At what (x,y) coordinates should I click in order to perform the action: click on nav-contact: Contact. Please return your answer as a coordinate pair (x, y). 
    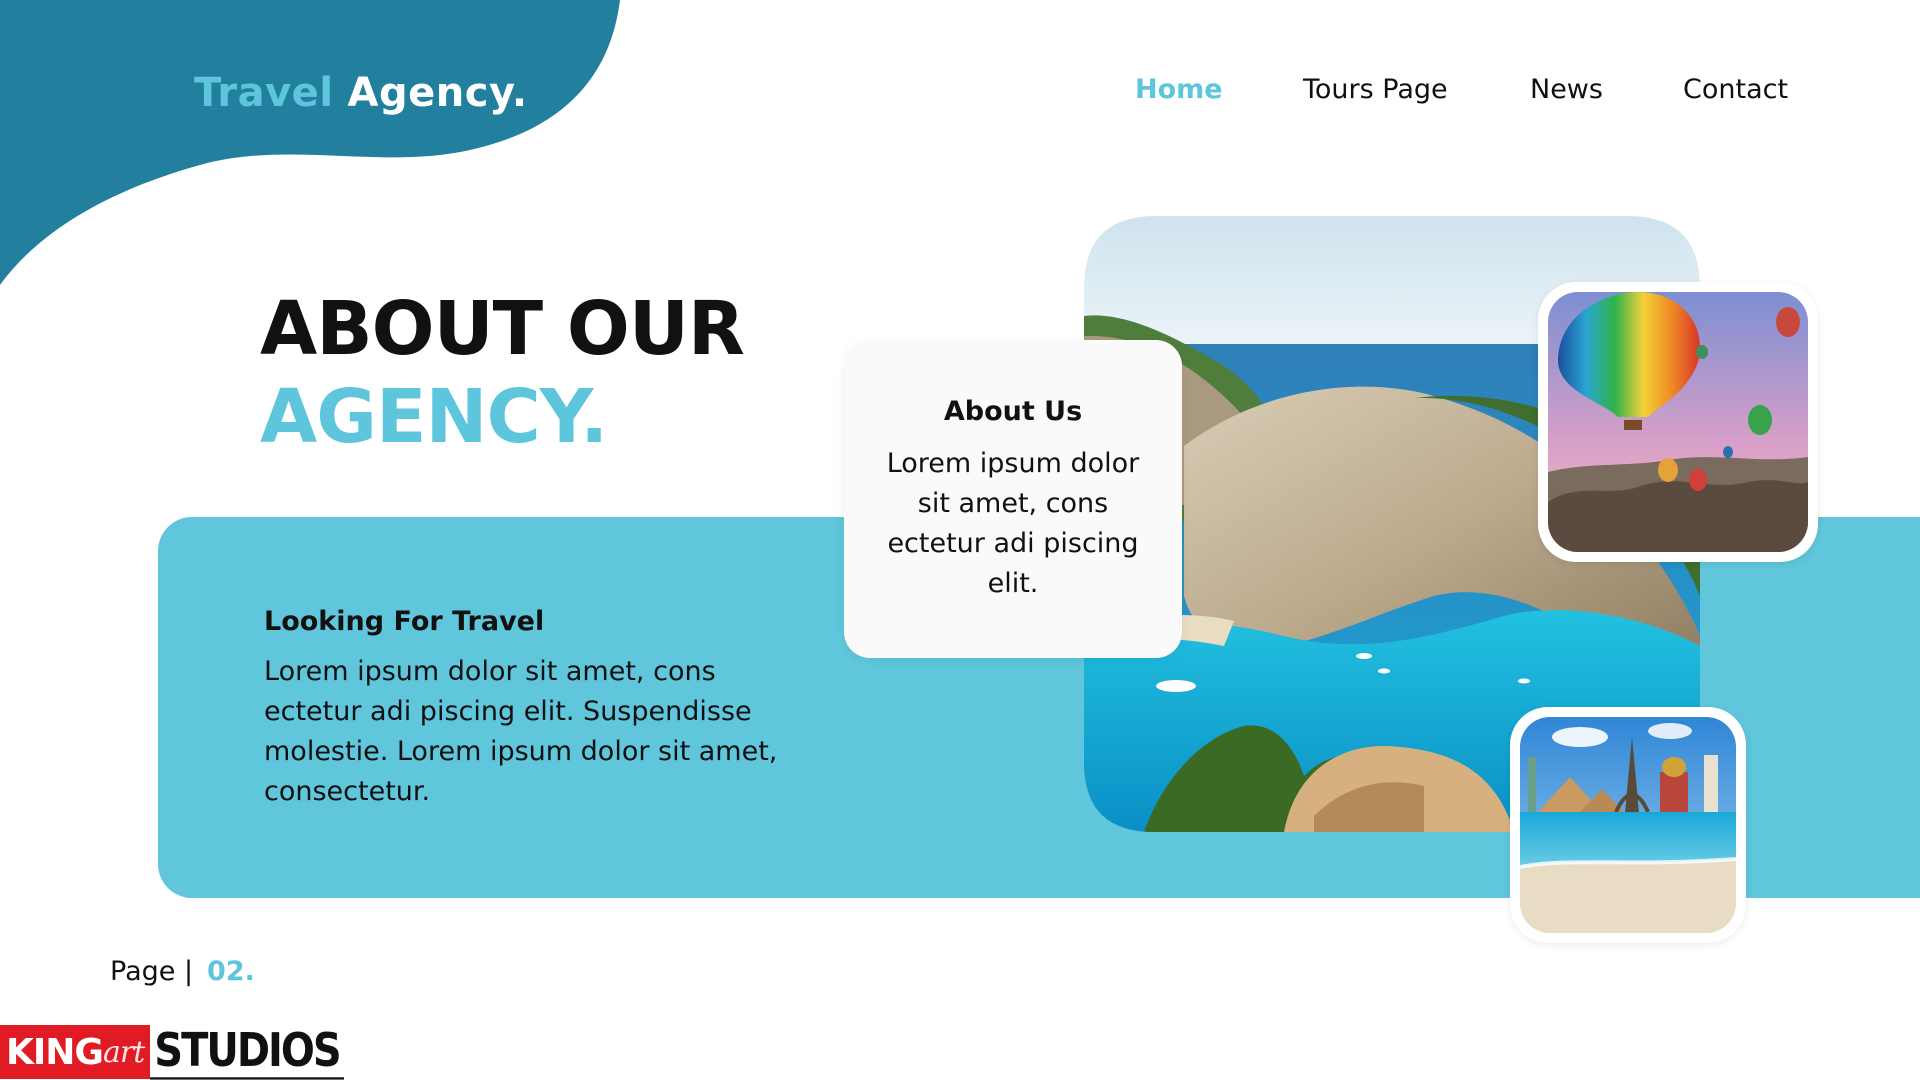
    Looking at the image, I should click on (1735, 89).